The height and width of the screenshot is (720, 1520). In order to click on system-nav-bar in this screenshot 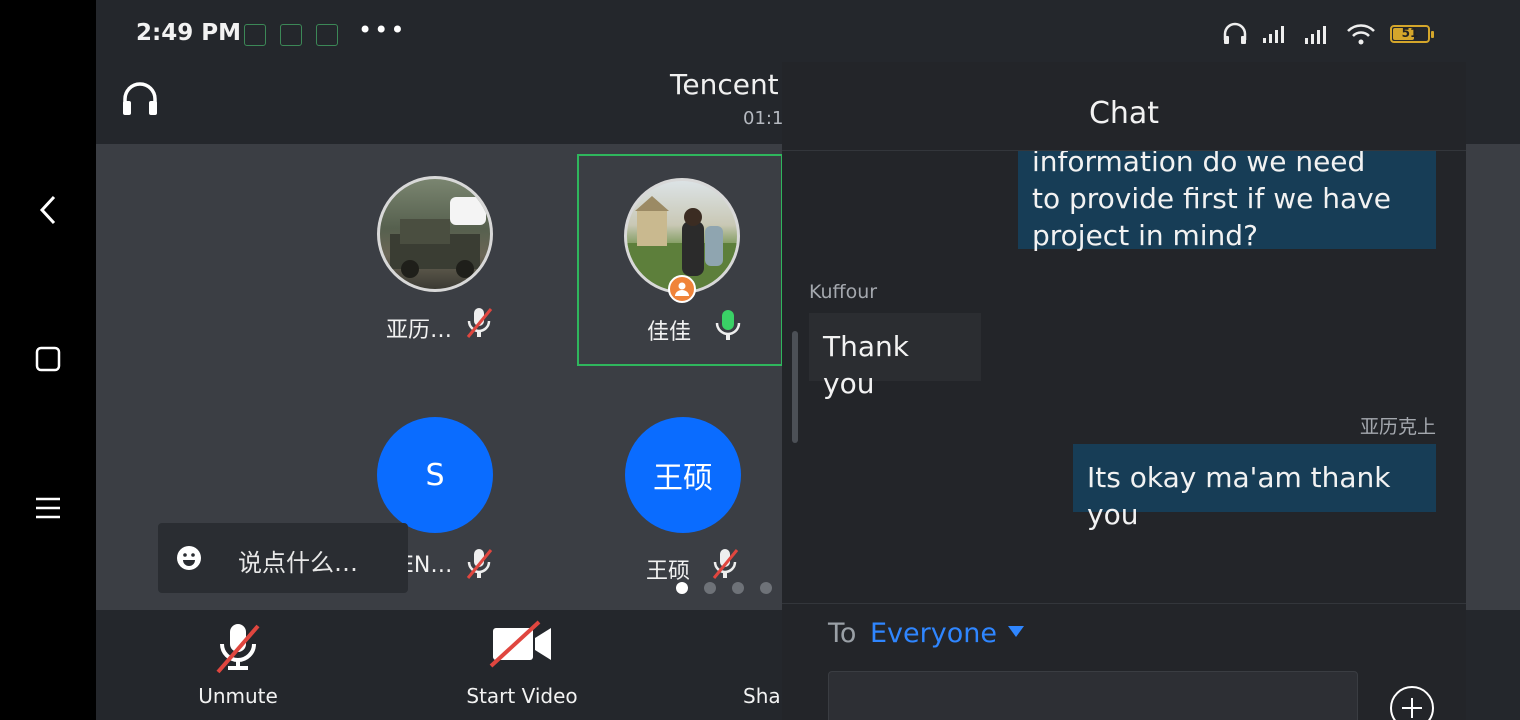, I will do `click(48, 360)`.